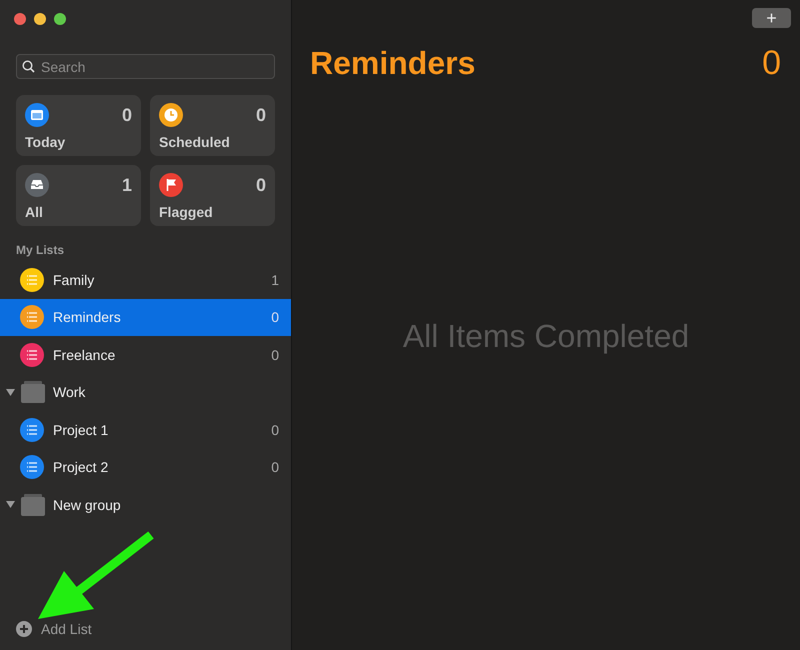  Describe the element at coordinates (771, 18) in the screenshot. I see `add-button: +` at that location.